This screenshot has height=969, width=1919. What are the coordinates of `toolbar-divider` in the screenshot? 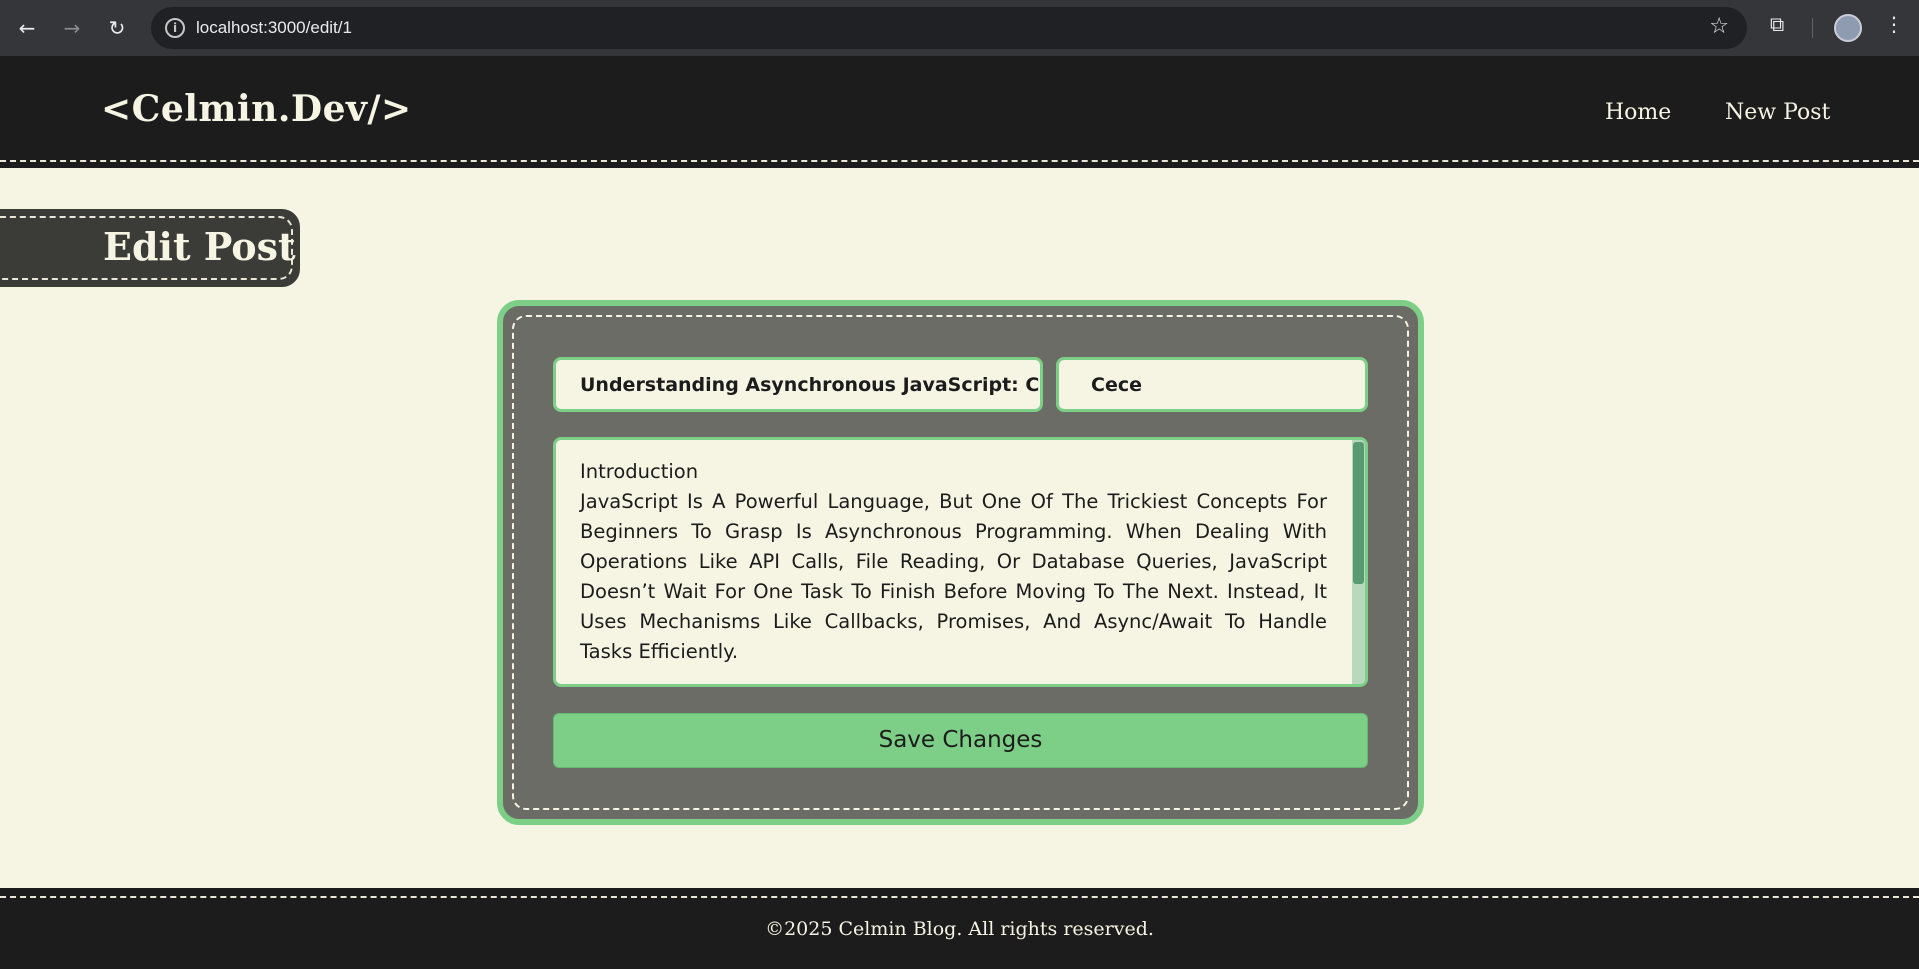 It's located at (1812, 28).